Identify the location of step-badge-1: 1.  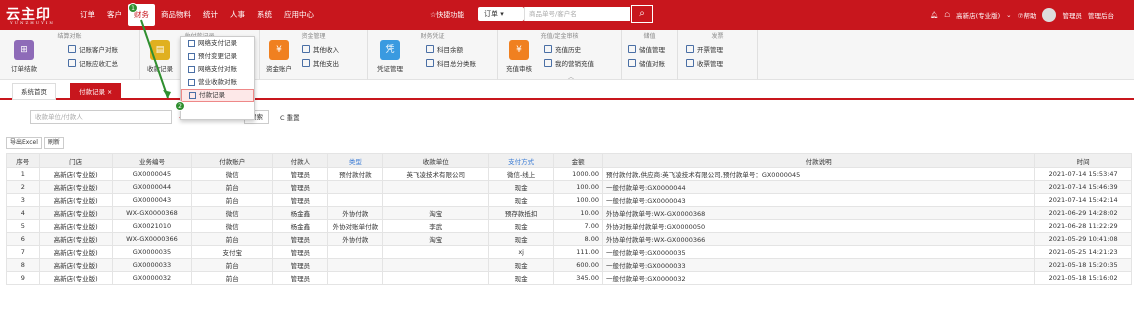
(133, 8).